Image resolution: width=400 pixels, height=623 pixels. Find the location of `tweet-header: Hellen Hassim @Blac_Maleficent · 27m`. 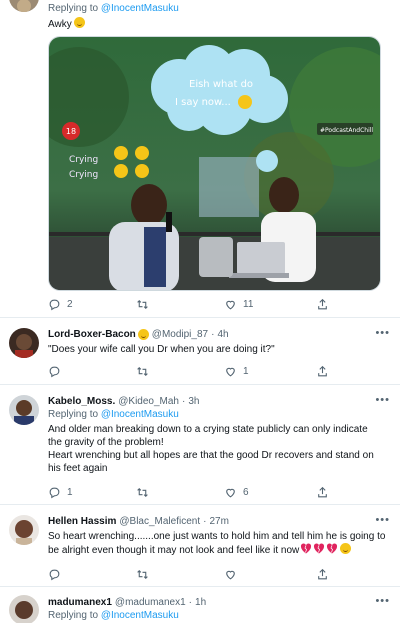

tweet-header: Hellen Hassim @Blac_Maleficent · 27m is located at coordinates (219, 521).